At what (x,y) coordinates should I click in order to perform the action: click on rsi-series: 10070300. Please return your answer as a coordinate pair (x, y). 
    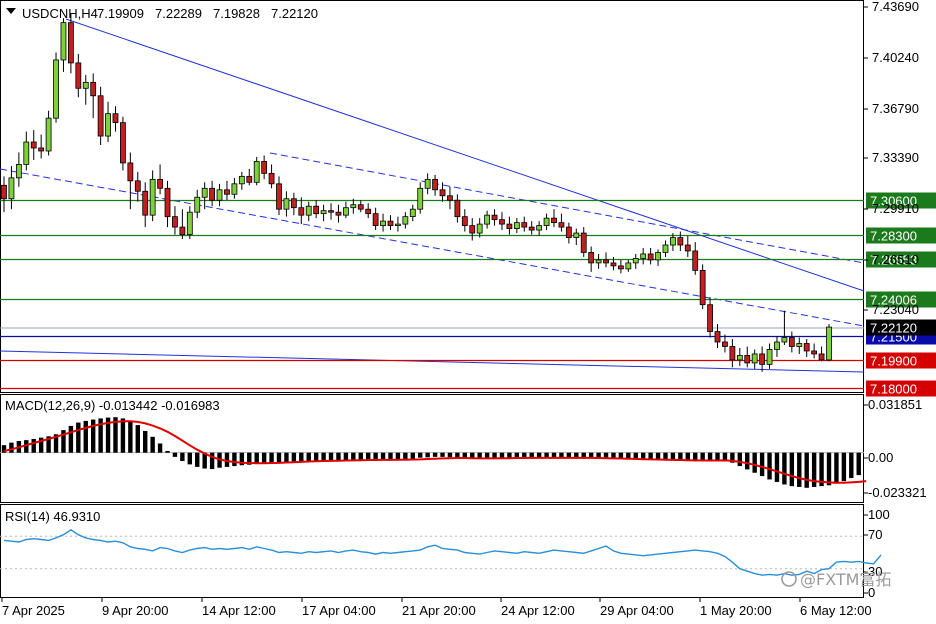
    Looking at the image, I should click on (445, 553).